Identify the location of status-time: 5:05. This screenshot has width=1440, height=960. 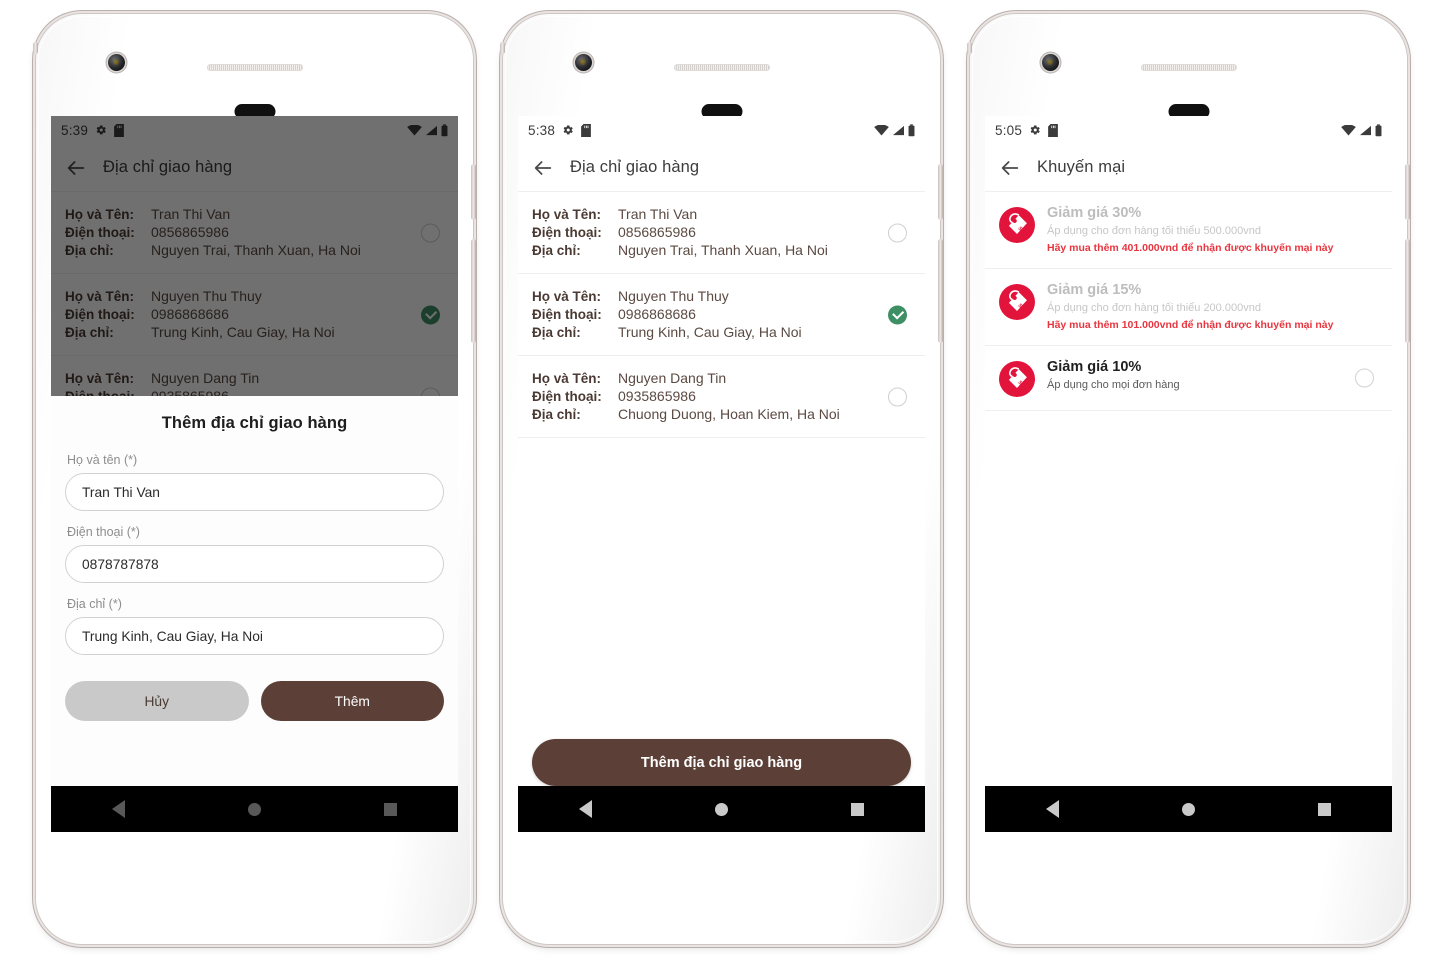
(1009, 130).